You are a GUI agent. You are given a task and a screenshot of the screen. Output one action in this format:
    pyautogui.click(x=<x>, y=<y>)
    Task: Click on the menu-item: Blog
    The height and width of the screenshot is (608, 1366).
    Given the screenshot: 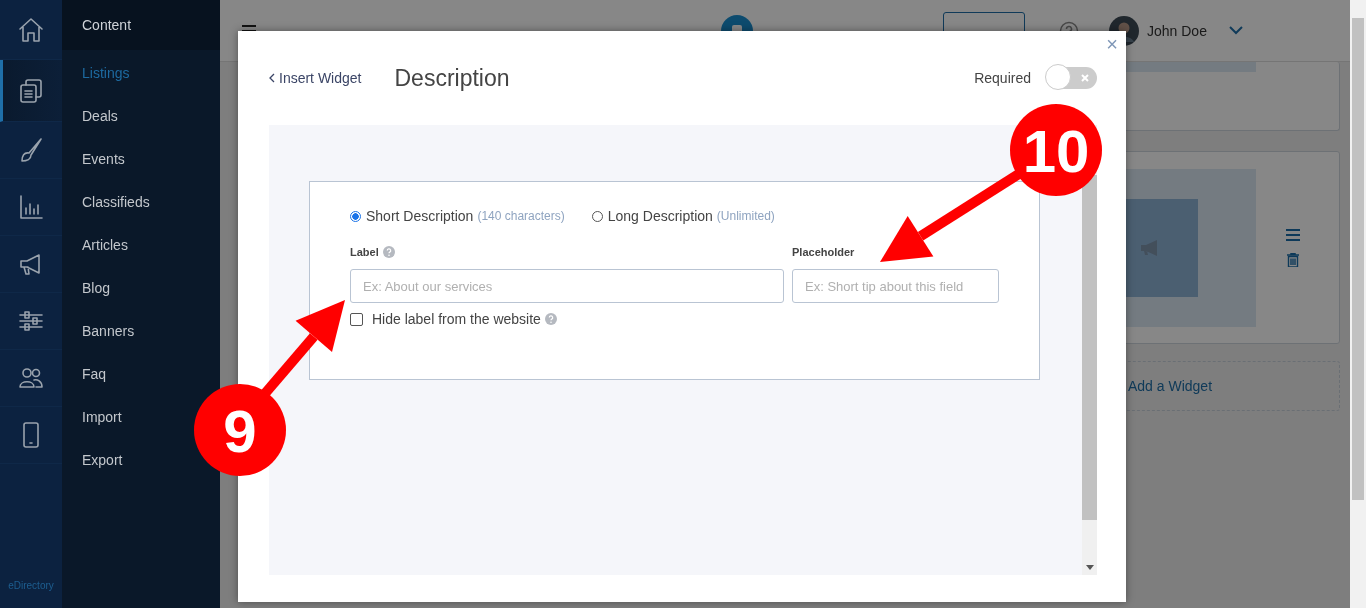 What is the action you would take?
    pyautogui.click(x=96, y=287)
    